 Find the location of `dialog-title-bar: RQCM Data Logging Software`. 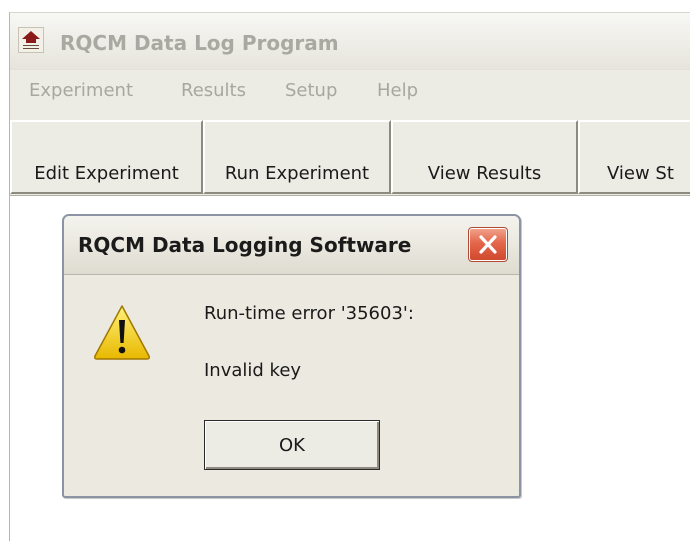

dialog-title-bar: RQCM Data Logging Software is located at coordinates (291, 245).